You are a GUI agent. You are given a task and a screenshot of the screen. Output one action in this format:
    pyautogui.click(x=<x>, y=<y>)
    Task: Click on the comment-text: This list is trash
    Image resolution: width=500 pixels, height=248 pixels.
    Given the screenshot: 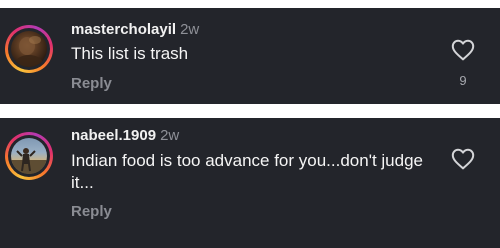 What is the action you would take?
    pyautogui.click(x=130, y=53)
    